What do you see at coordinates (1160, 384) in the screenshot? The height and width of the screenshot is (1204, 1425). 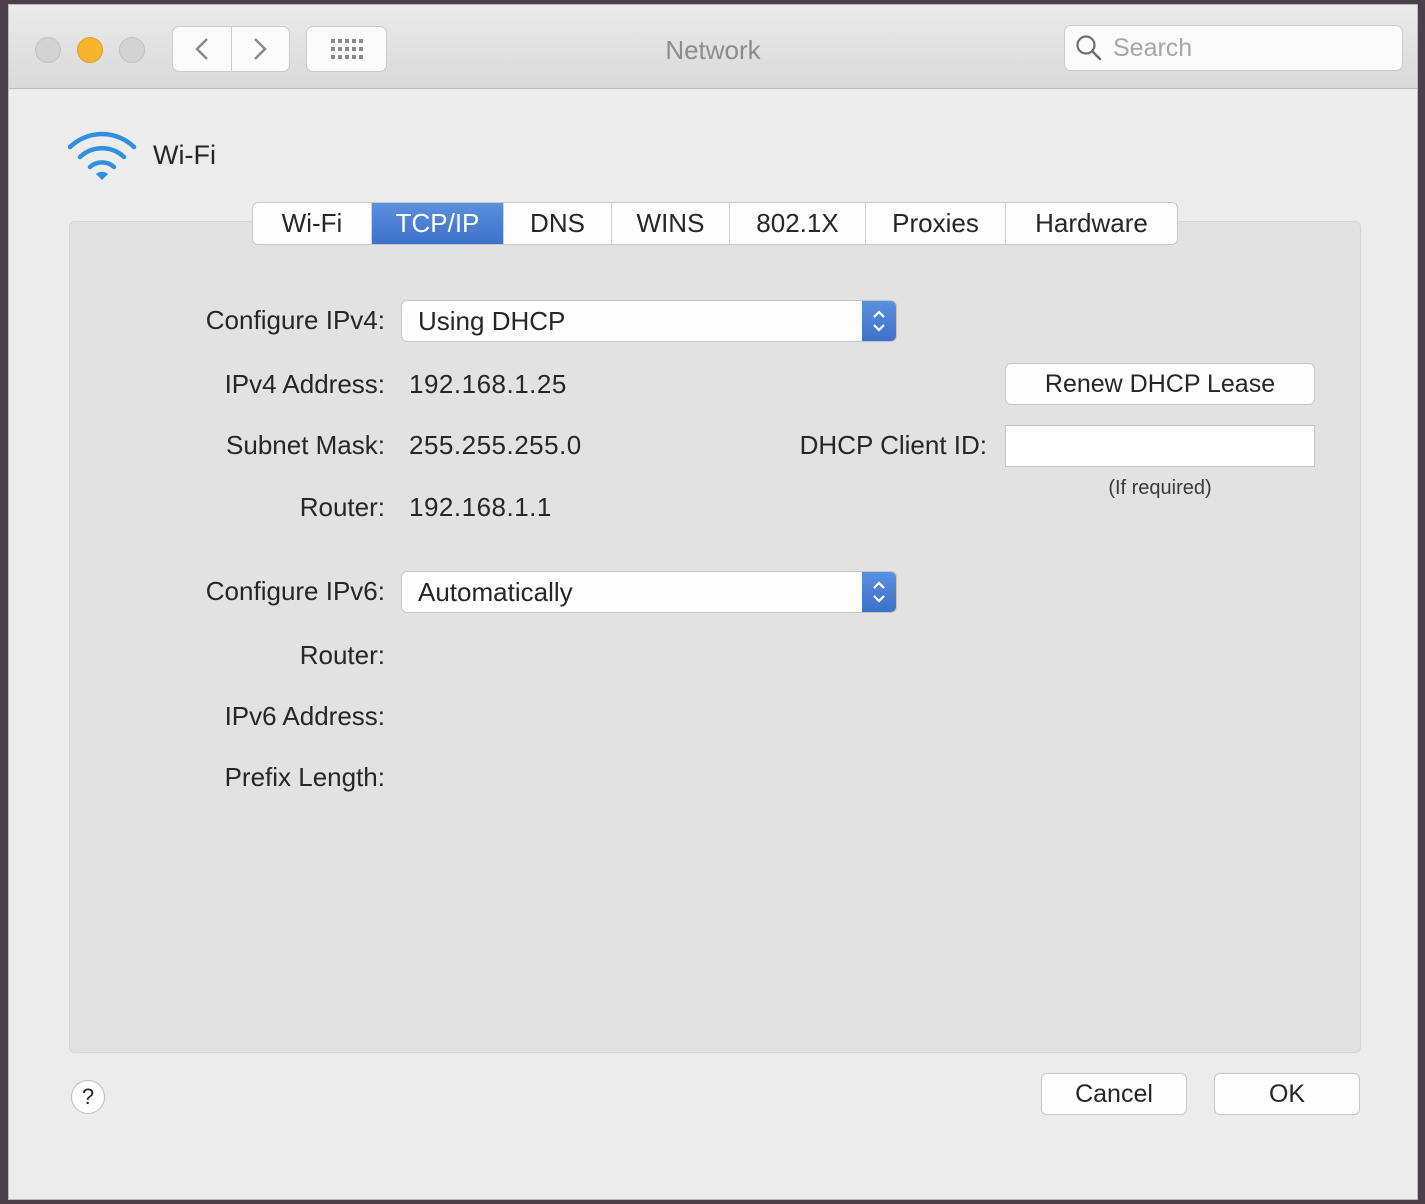 I see `renew-dhcp-lease-button: Renew DHCP Lease` at bounding box center [1160, 384].